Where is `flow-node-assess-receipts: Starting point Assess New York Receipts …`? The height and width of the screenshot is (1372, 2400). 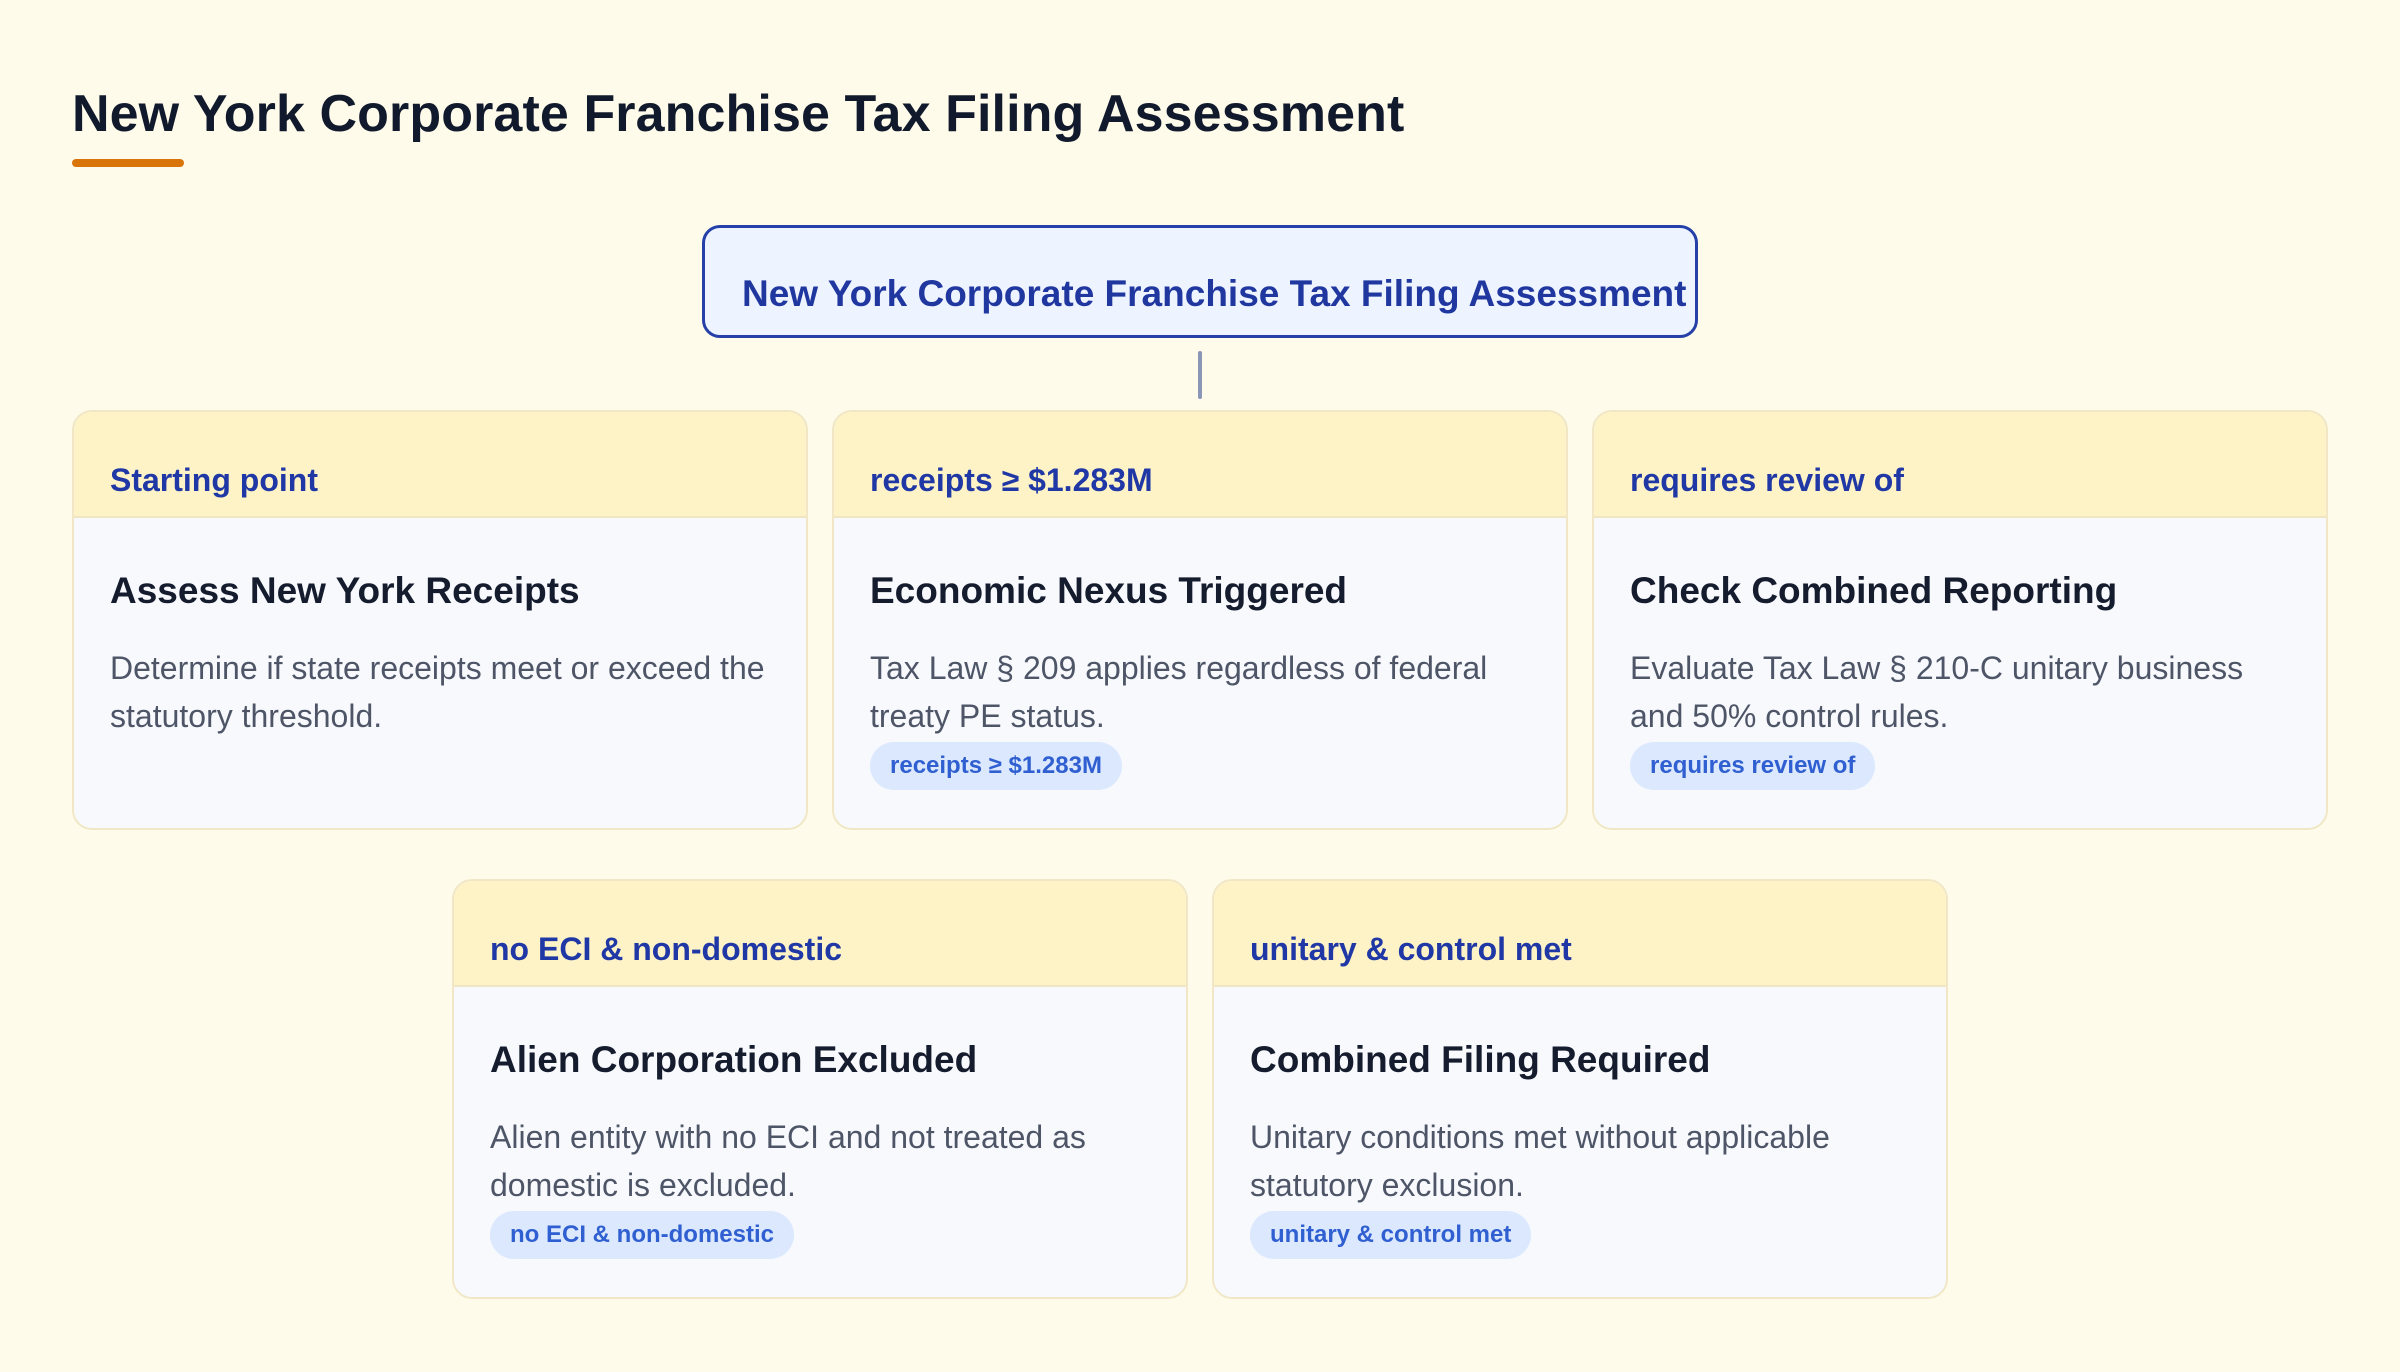
flow-node-assess-receipts: Starting point Assess New York Receipts … is located at coordinates (440, 620).